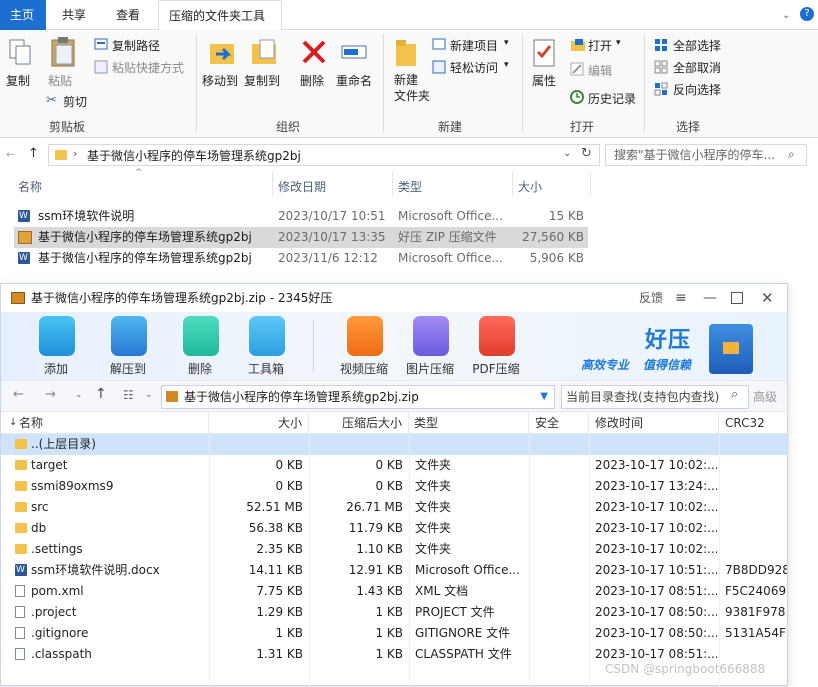 This screenshot has height=687, width=818. I want to click on column-date: 修改日期, so click(302, 186).